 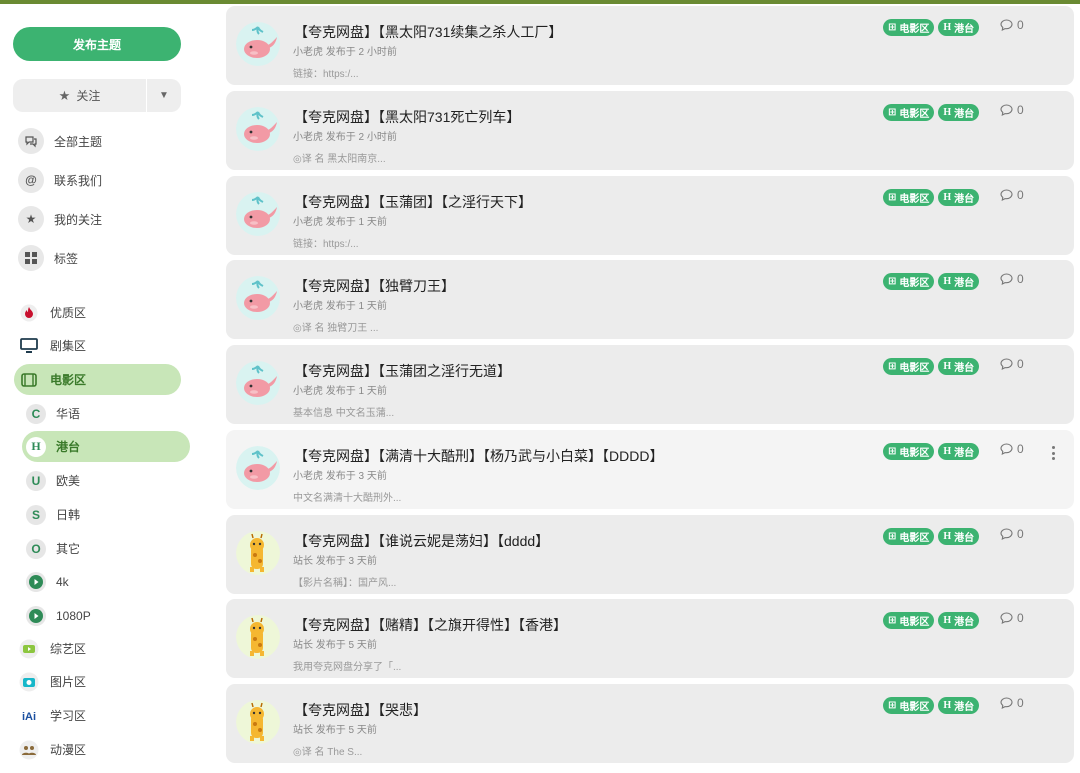 I want to click on topic-time: 发布于 3 天前, so click(x=346, y=561).